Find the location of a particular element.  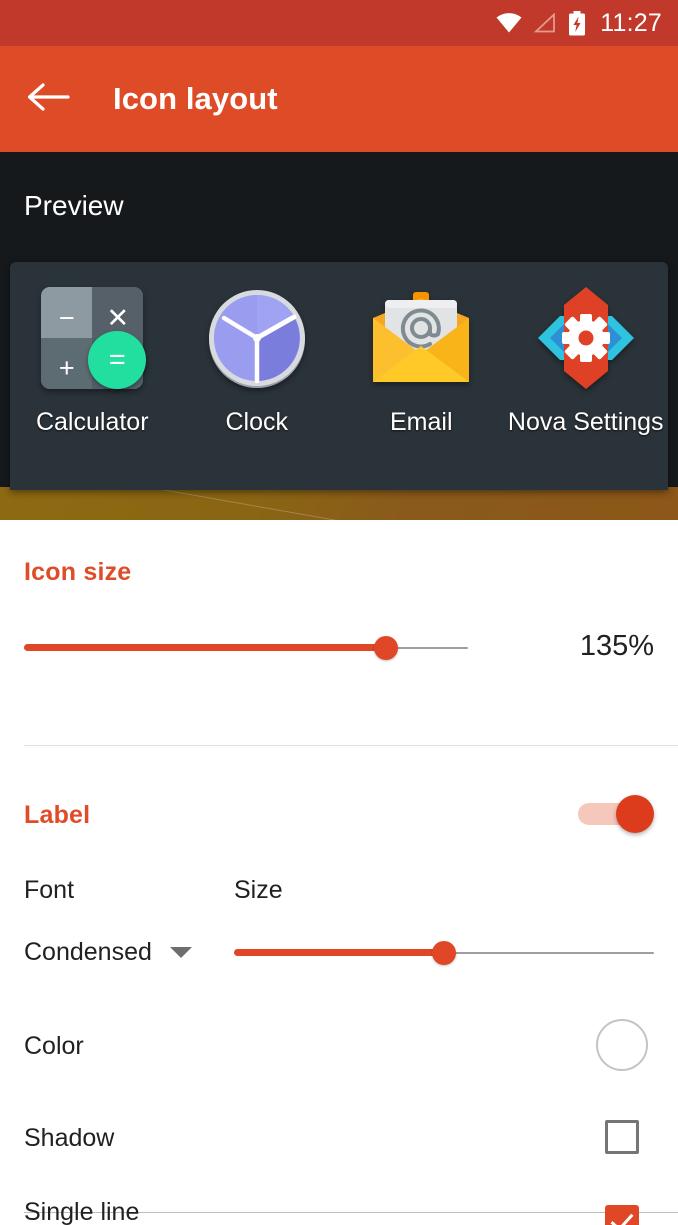

preview-app-label: Calculator is located at coordinates (92, 422).